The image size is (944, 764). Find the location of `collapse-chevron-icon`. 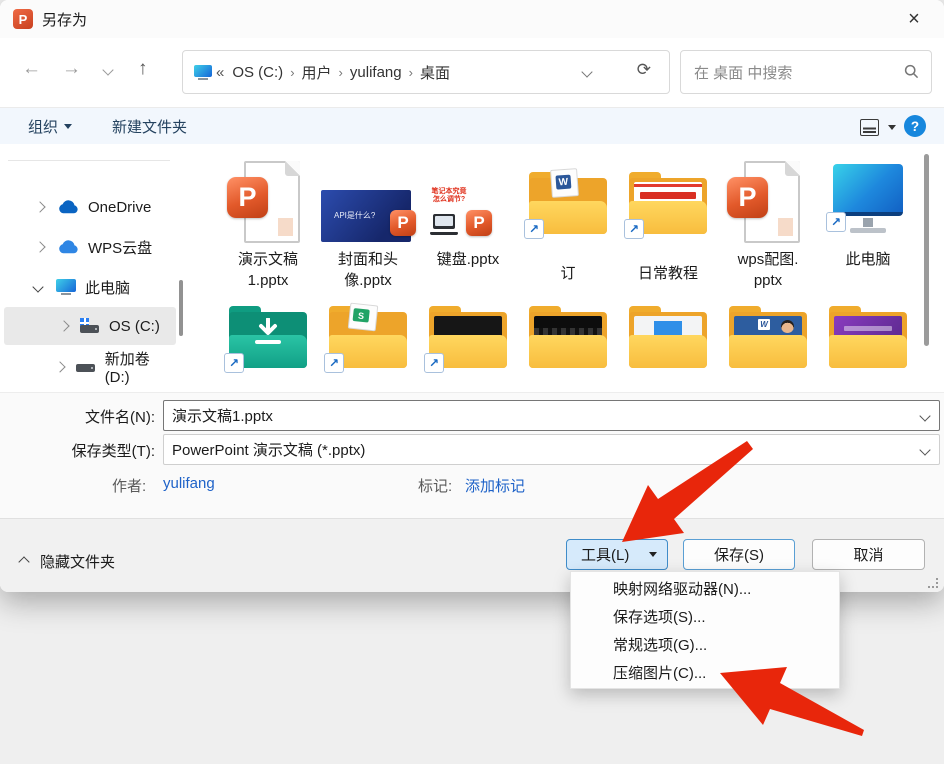

collapse-chevron-icon is located at coordinates (38, 287).